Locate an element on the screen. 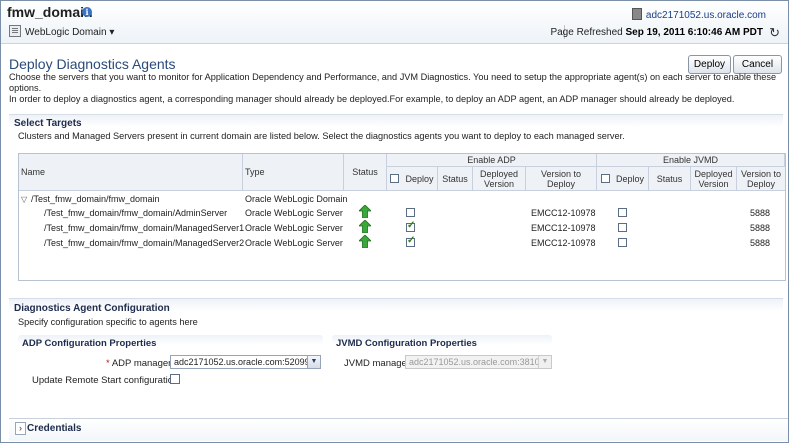  required-marker: * is located at coordinates (108, 363).